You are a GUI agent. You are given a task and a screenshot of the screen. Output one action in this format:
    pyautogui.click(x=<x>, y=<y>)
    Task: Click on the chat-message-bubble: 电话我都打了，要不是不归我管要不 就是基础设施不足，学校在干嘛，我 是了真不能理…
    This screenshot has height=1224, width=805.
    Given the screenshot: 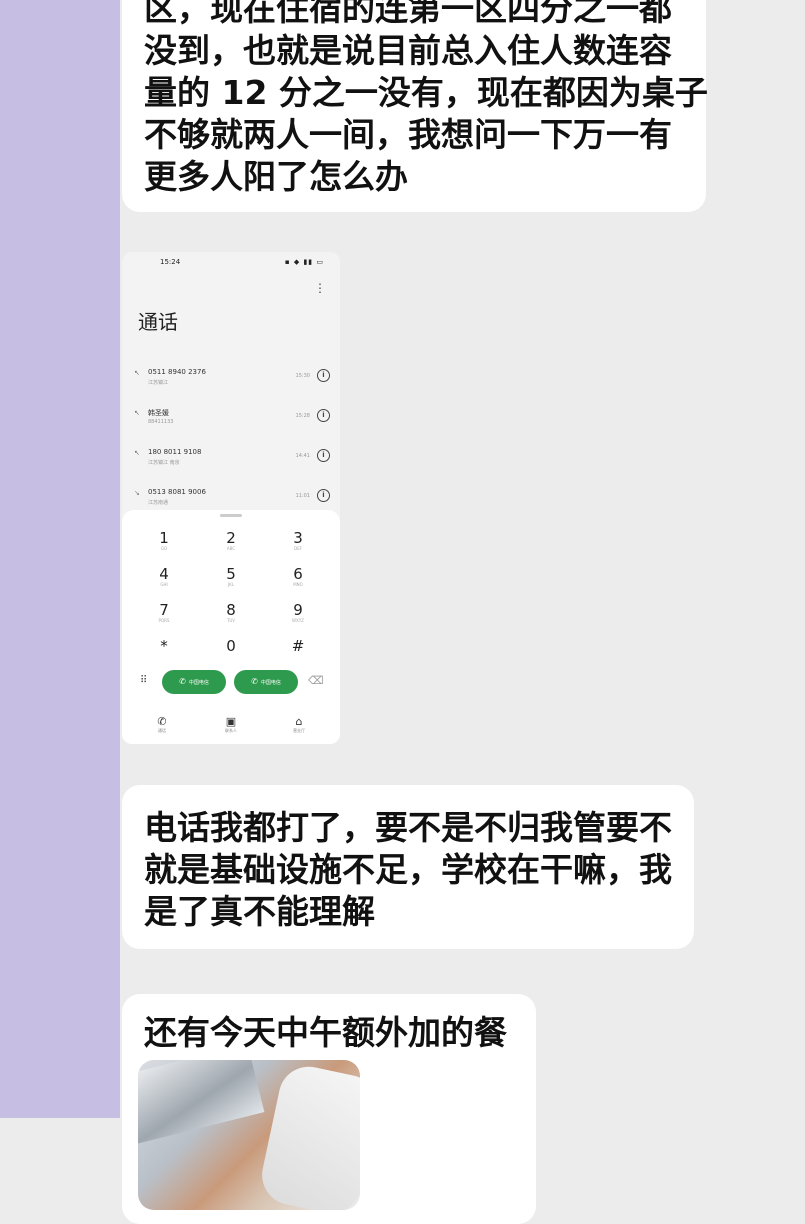 What is the action you would take?
    pyautogui.click(x=408, y=867)
    